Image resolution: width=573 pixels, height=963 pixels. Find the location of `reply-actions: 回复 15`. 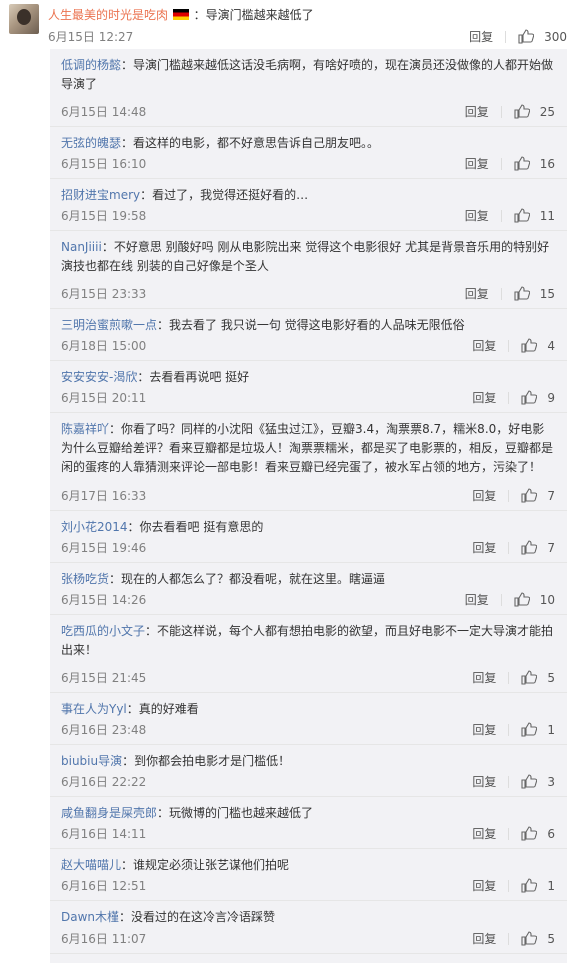

reply-actions: 回复 15 is located at coordinates (510, 293).